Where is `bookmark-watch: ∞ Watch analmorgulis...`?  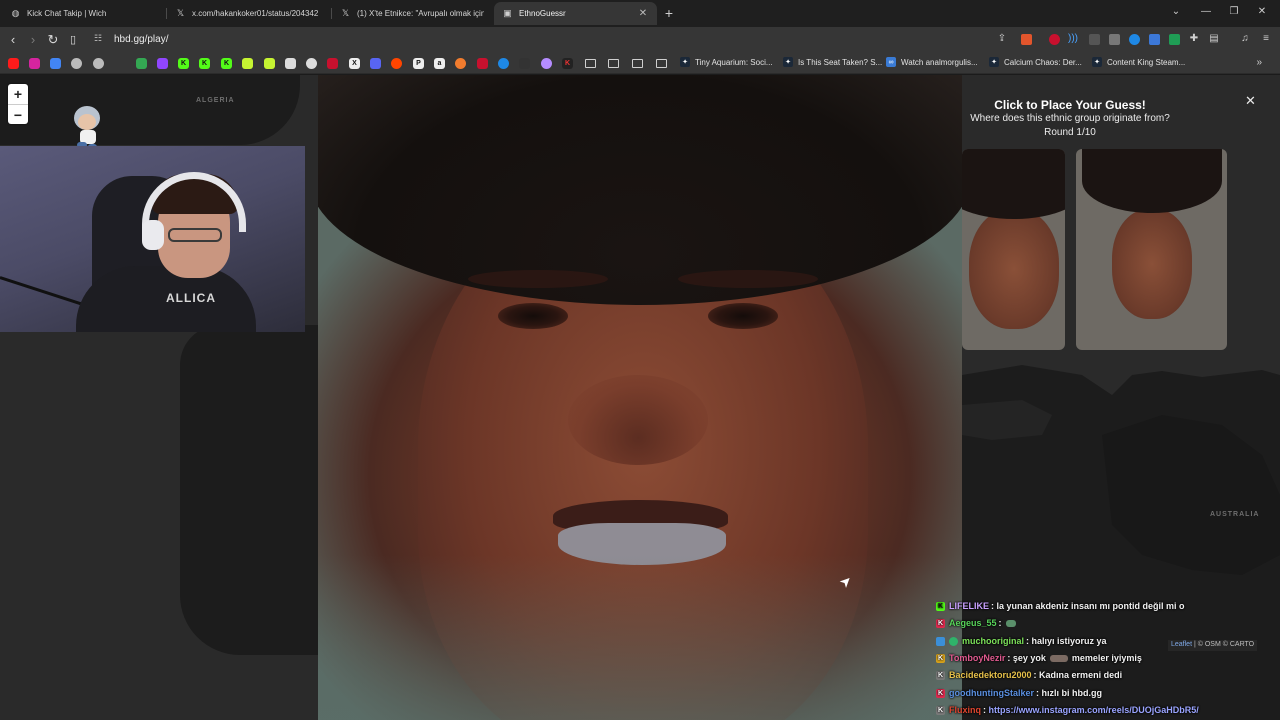 bookmark-watch: ∞ Watch analmorgulis... is located at coordinates (932, 62).